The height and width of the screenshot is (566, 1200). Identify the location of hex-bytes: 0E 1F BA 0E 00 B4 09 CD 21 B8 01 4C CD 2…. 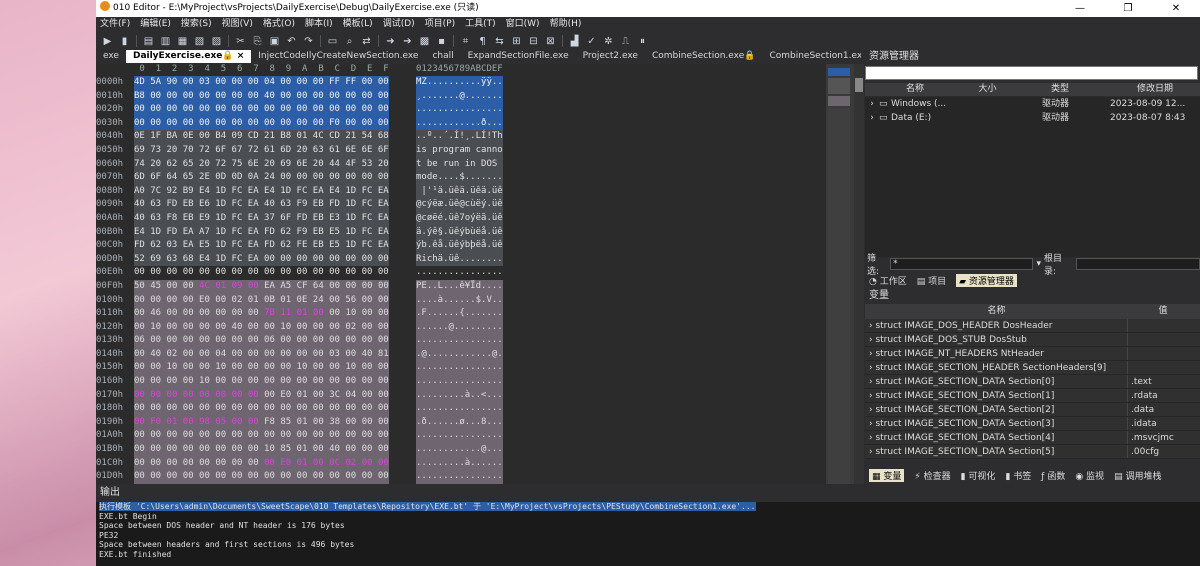
(261, 137).